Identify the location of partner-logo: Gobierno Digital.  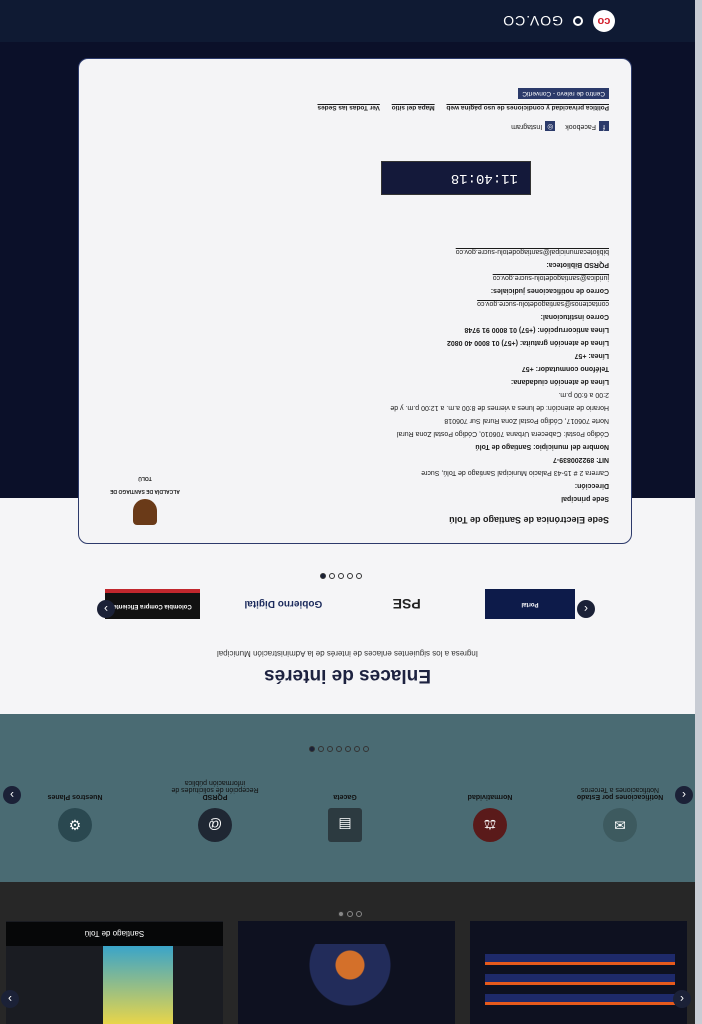
(283, 604).